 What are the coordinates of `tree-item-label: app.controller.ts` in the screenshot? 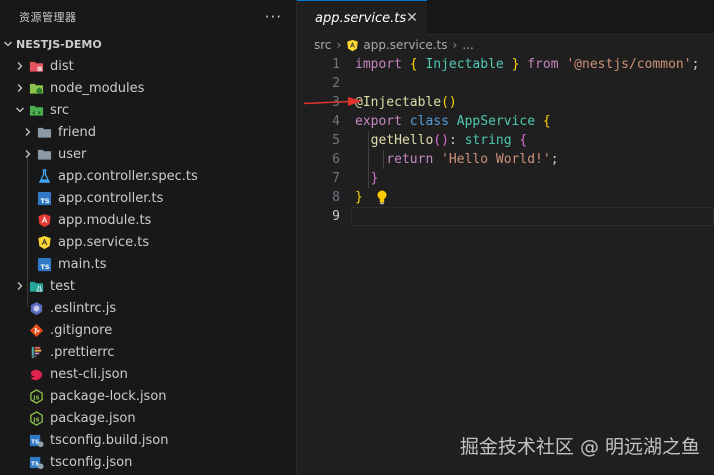 It's located at (111, 198).